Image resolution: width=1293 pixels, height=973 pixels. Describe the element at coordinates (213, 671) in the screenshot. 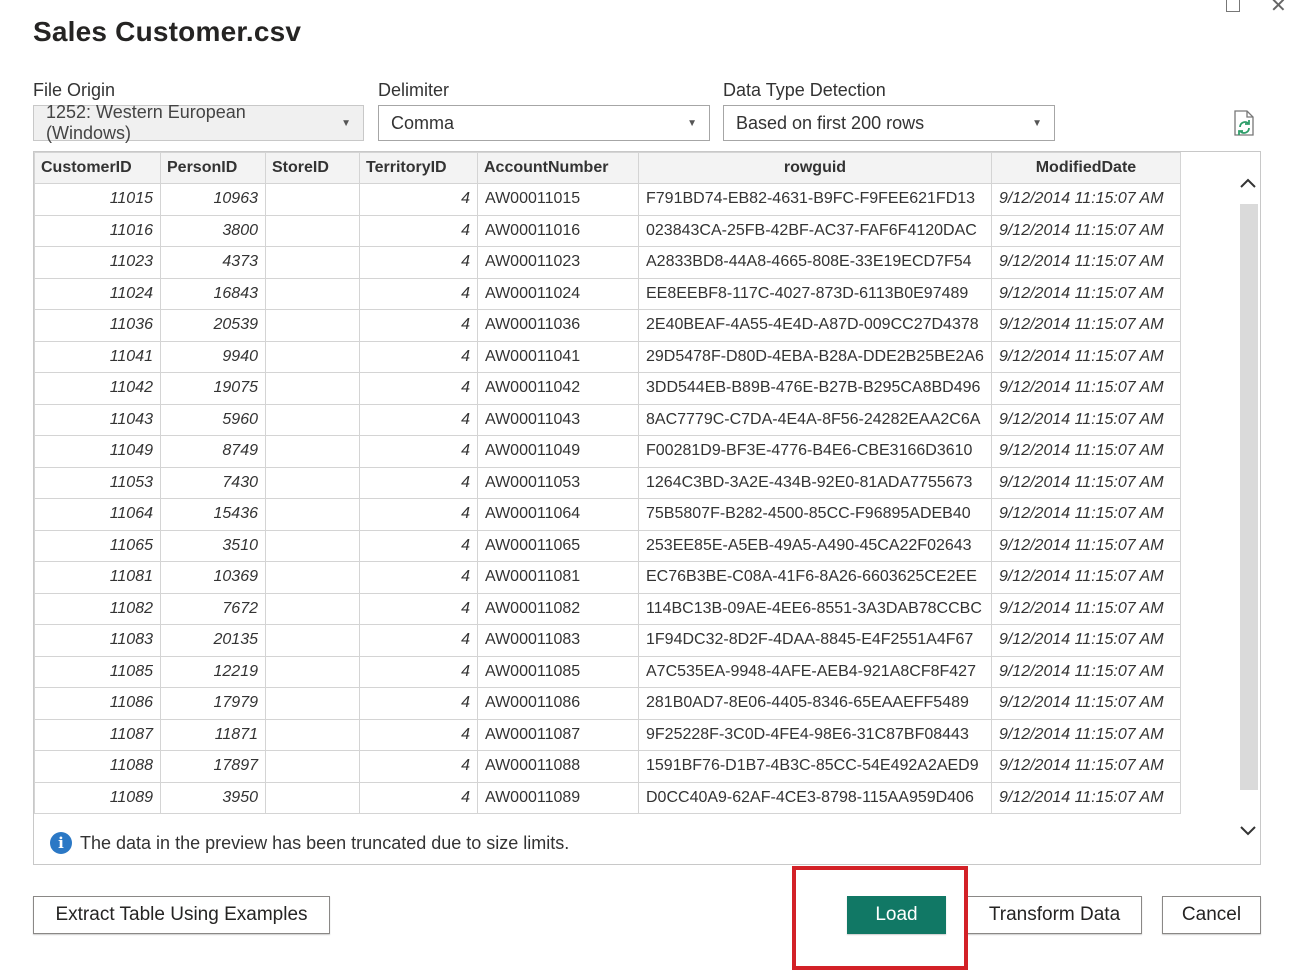

I see `table-cell: 12219` at that location.